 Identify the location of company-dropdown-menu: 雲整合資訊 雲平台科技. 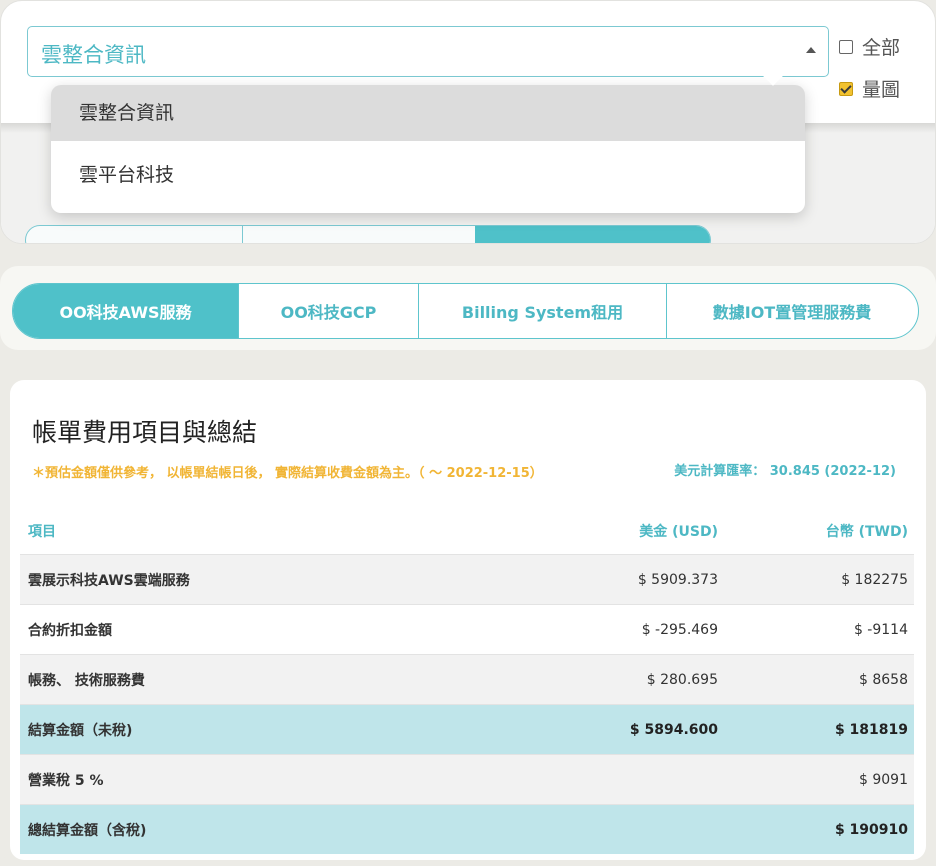
(428, 149).